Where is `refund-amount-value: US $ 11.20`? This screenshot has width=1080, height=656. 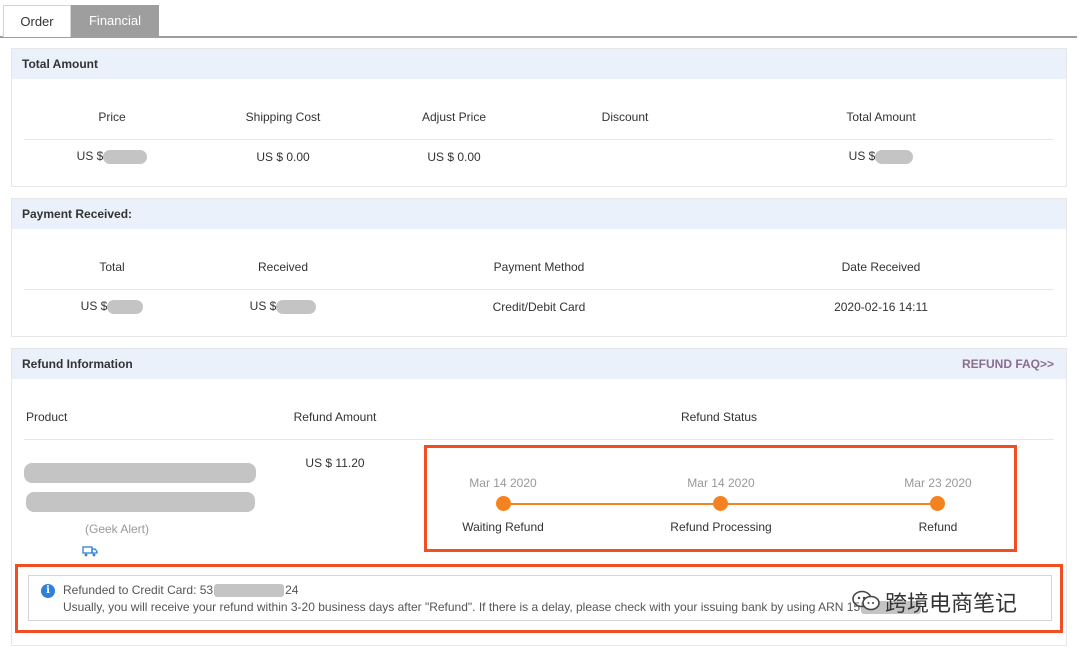 refund-amount-value: US $ 11.20 is located at coordinates (335, 463).